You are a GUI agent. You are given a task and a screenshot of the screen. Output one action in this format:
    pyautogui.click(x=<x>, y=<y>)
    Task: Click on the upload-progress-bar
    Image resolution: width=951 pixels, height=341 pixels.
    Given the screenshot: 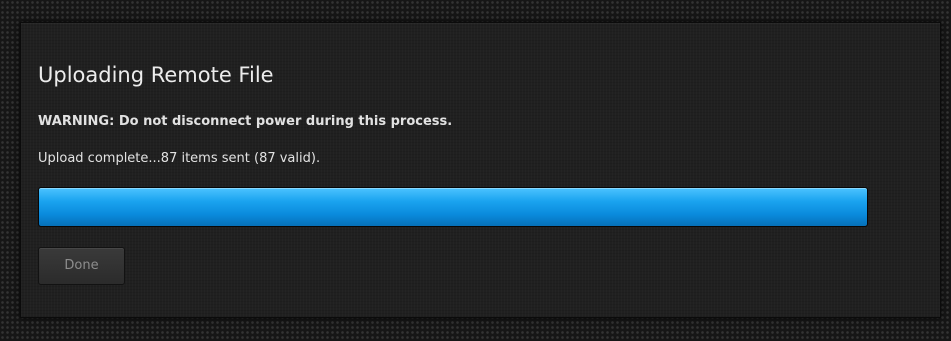 What is the action you would take?
    pyautogui.click(x=453, y=207)
    